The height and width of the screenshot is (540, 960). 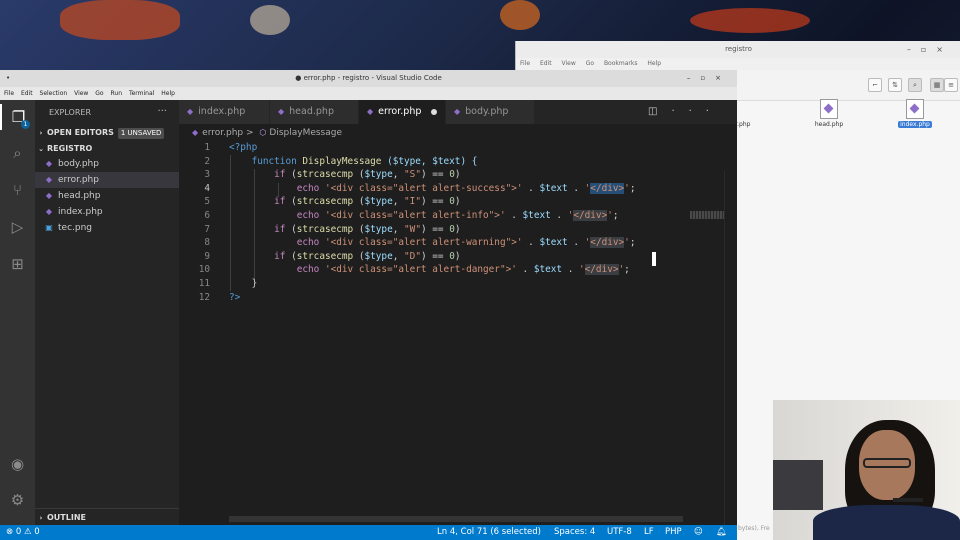 I want to click on menu-run: Run, so click(x=117, y=93).